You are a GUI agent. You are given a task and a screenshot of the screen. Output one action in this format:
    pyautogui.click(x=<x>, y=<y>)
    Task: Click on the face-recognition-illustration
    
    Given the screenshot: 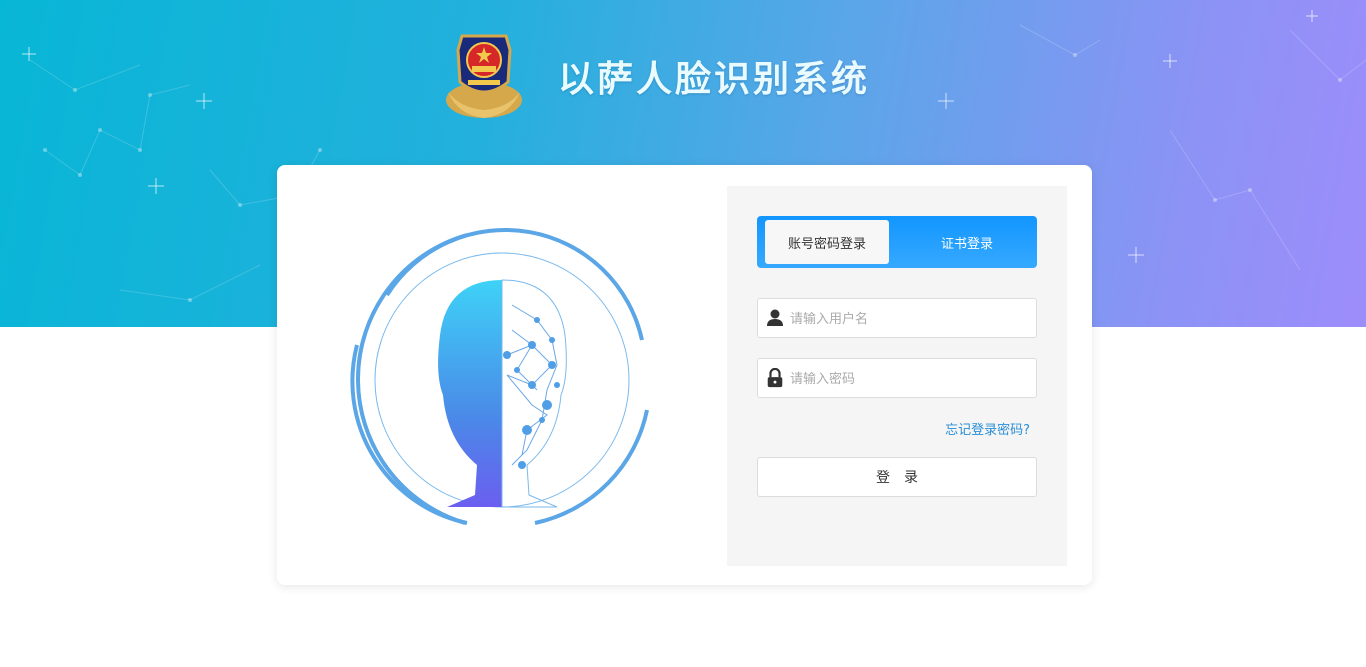 What is the action you would take?
    pyautogui.click(x=502, y=380)
    